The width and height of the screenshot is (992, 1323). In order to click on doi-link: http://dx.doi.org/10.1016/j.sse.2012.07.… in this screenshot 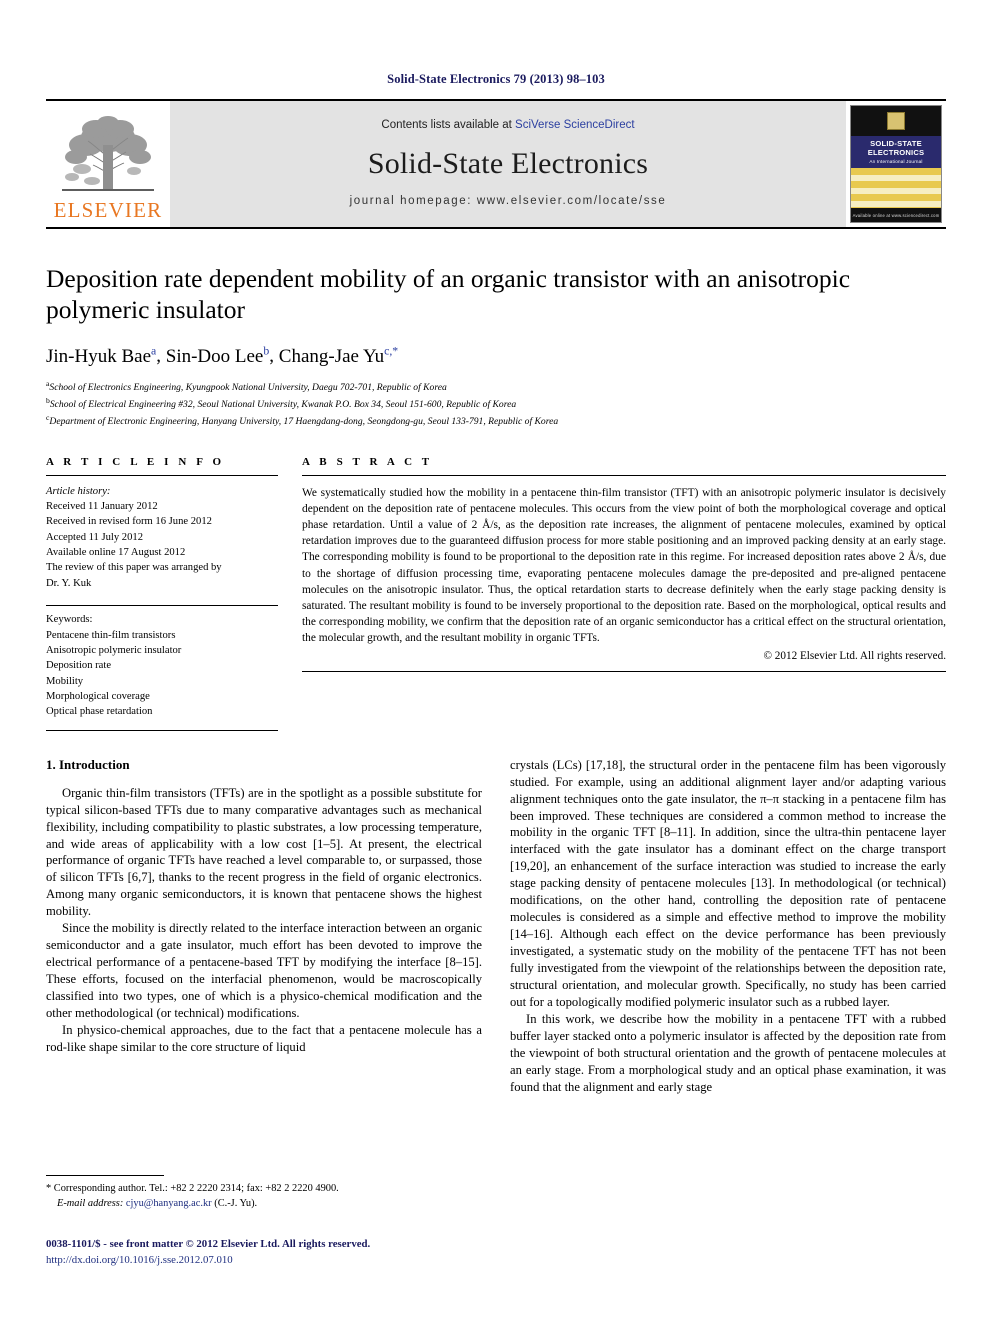, I will do `click(326, 1260)`.